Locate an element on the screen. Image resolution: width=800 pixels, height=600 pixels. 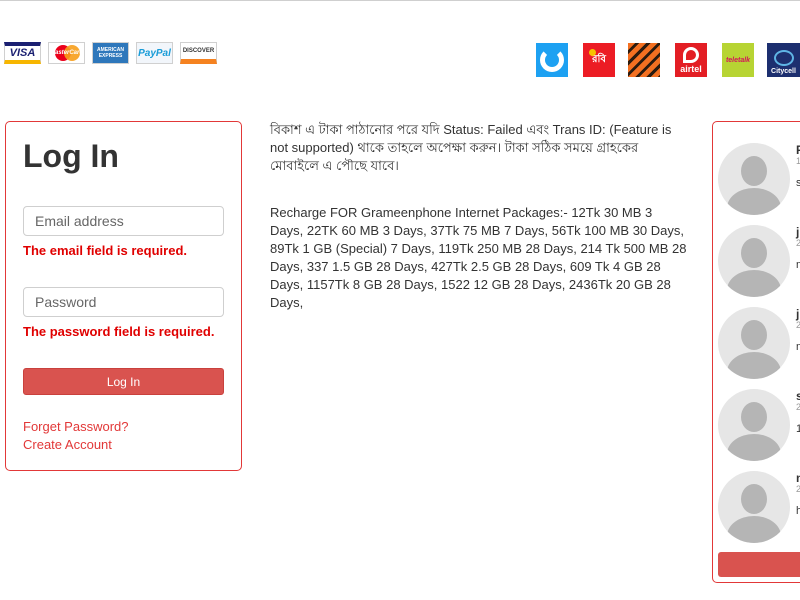
recent-users-panel: F 1 s j 2 m j 2 m s 2 1 n 2 h is located at coordinates (756, 352).